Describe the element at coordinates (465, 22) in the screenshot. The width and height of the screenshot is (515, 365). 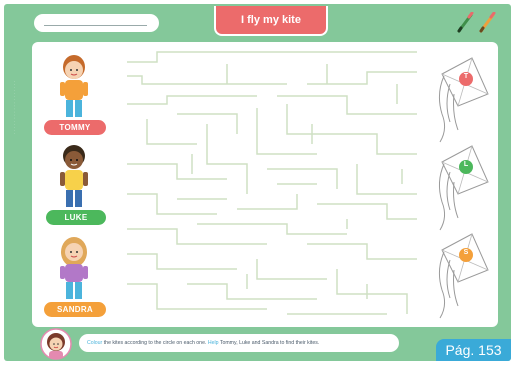
I see `green-pencil-icon` at that location.